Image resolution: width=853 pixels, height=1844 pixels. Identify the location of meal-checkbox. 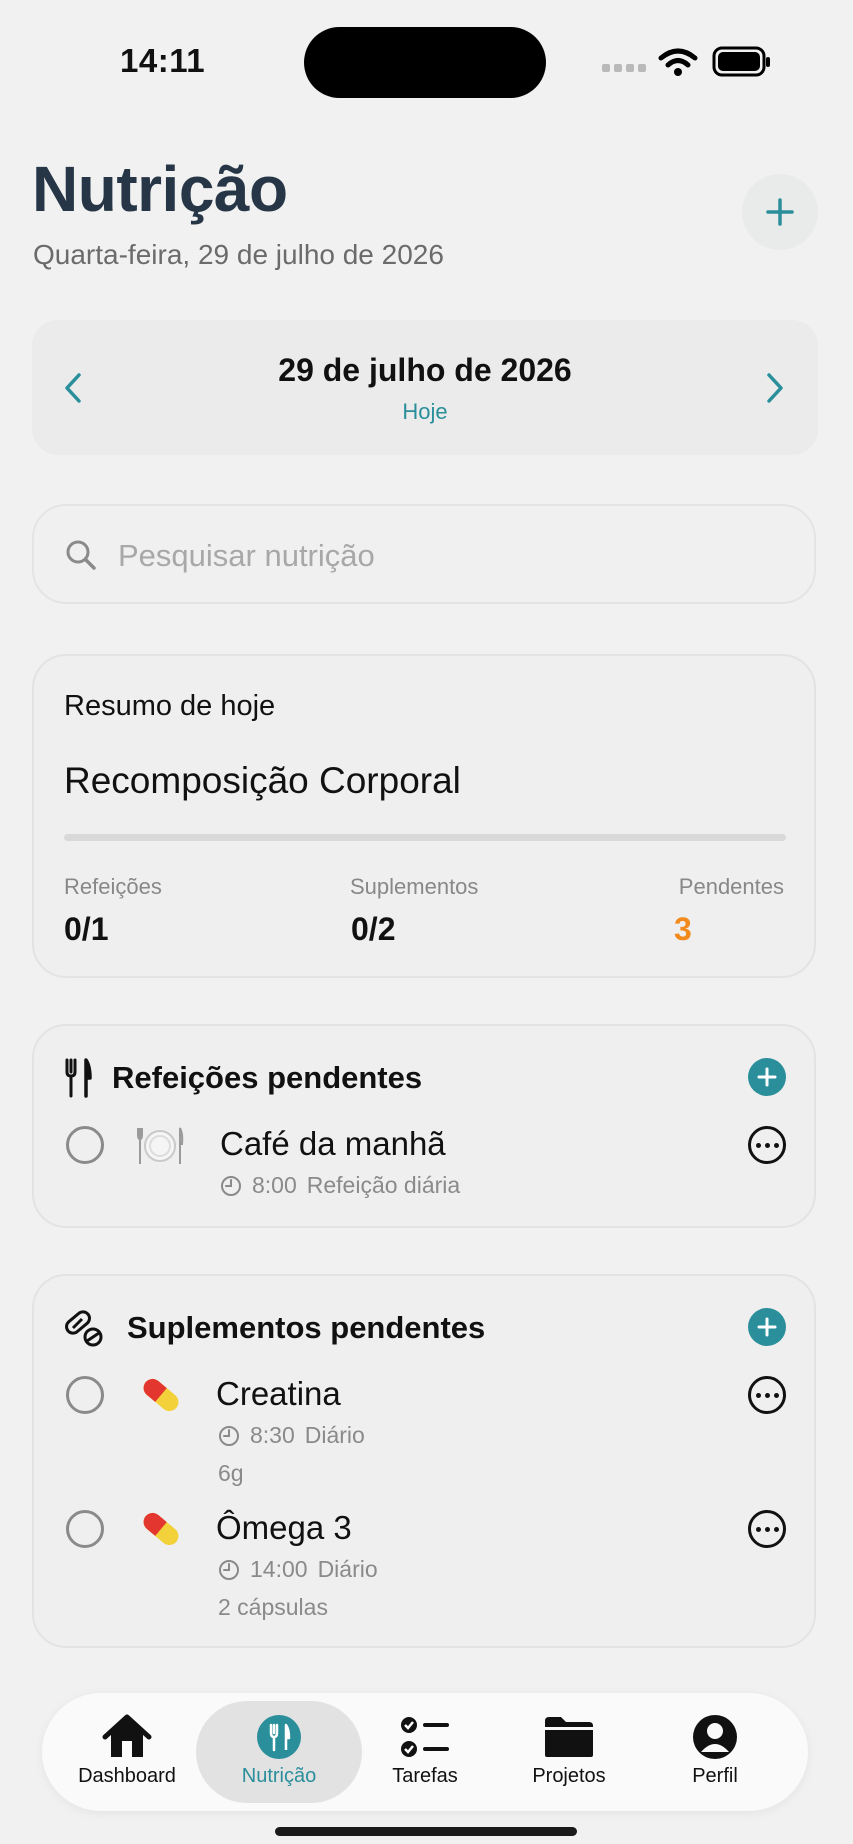
(85, 1145).